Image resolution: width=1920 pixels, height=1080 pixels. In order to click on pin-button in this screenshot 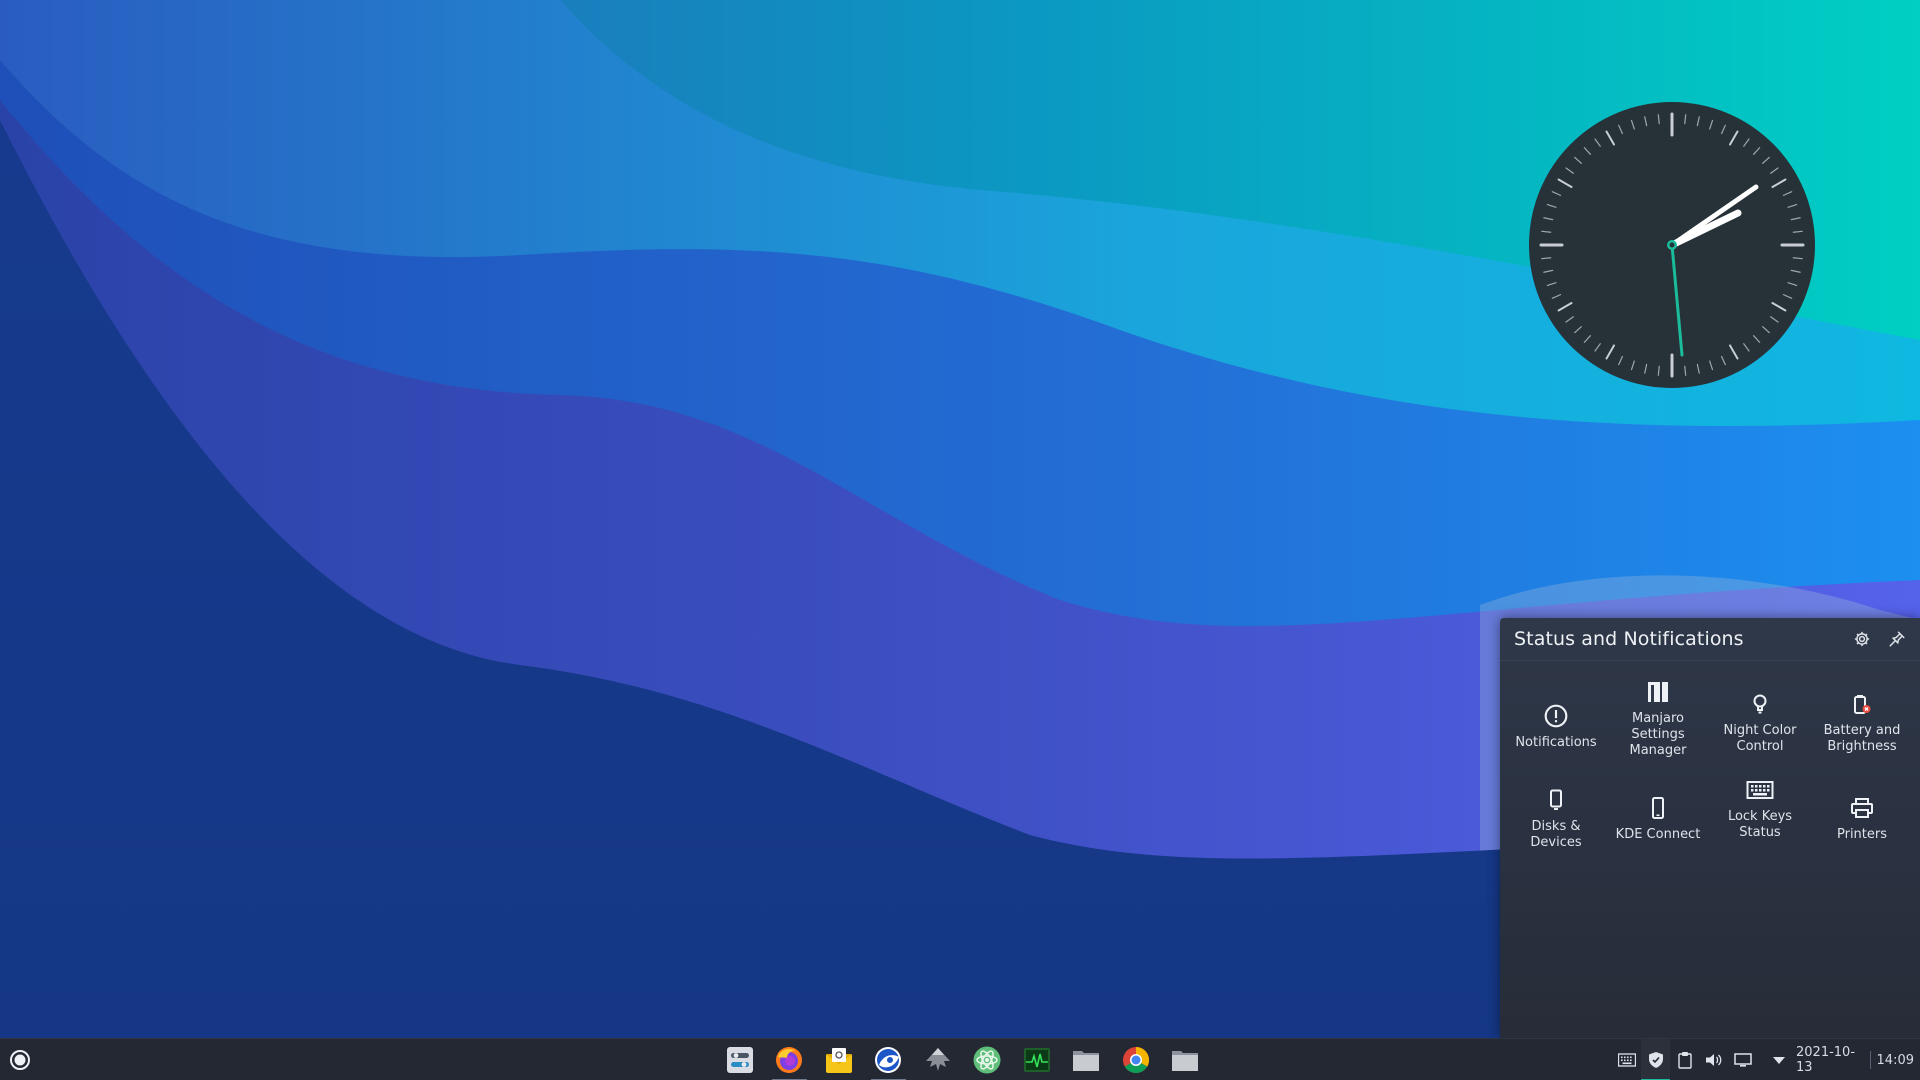, I will do `click(1897, 639)`.